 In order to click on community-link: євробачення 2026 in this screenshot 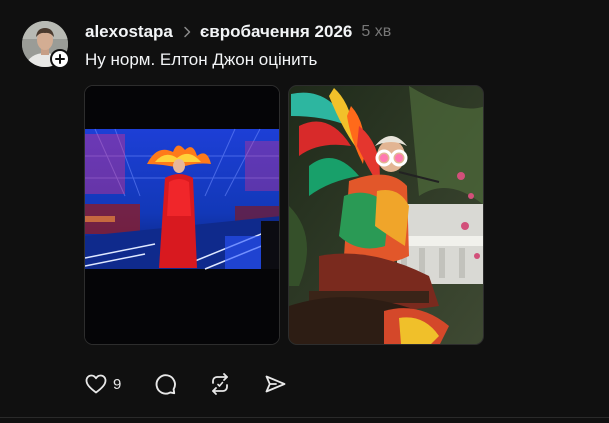, I will do `click(276, 32)`.